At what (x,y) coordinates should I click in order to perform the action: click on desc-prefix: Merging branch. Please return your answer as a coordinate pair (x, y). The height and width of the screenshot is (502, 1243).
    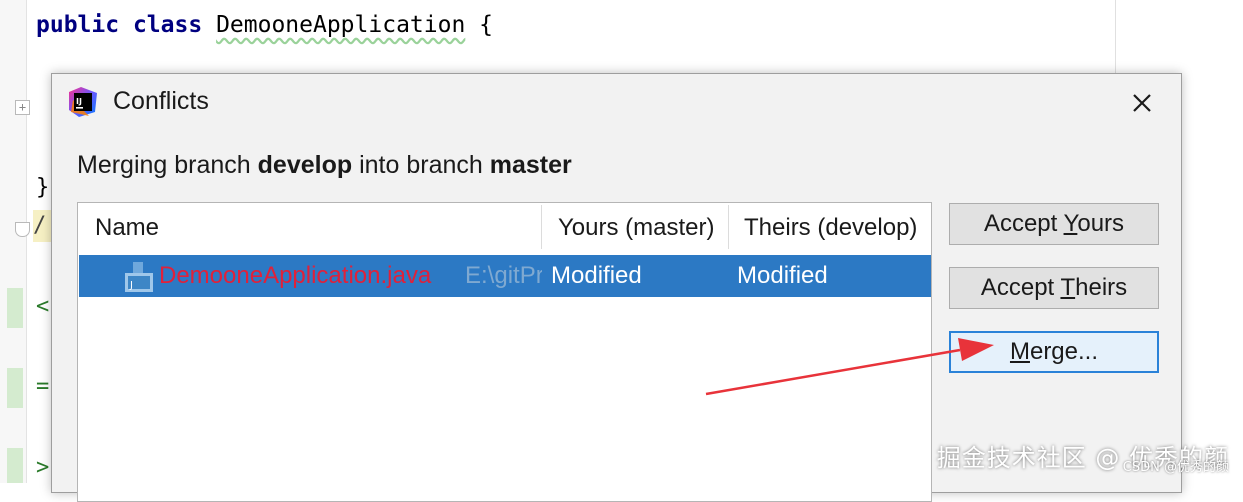
    Looking at the image, I should click on (167, 165).